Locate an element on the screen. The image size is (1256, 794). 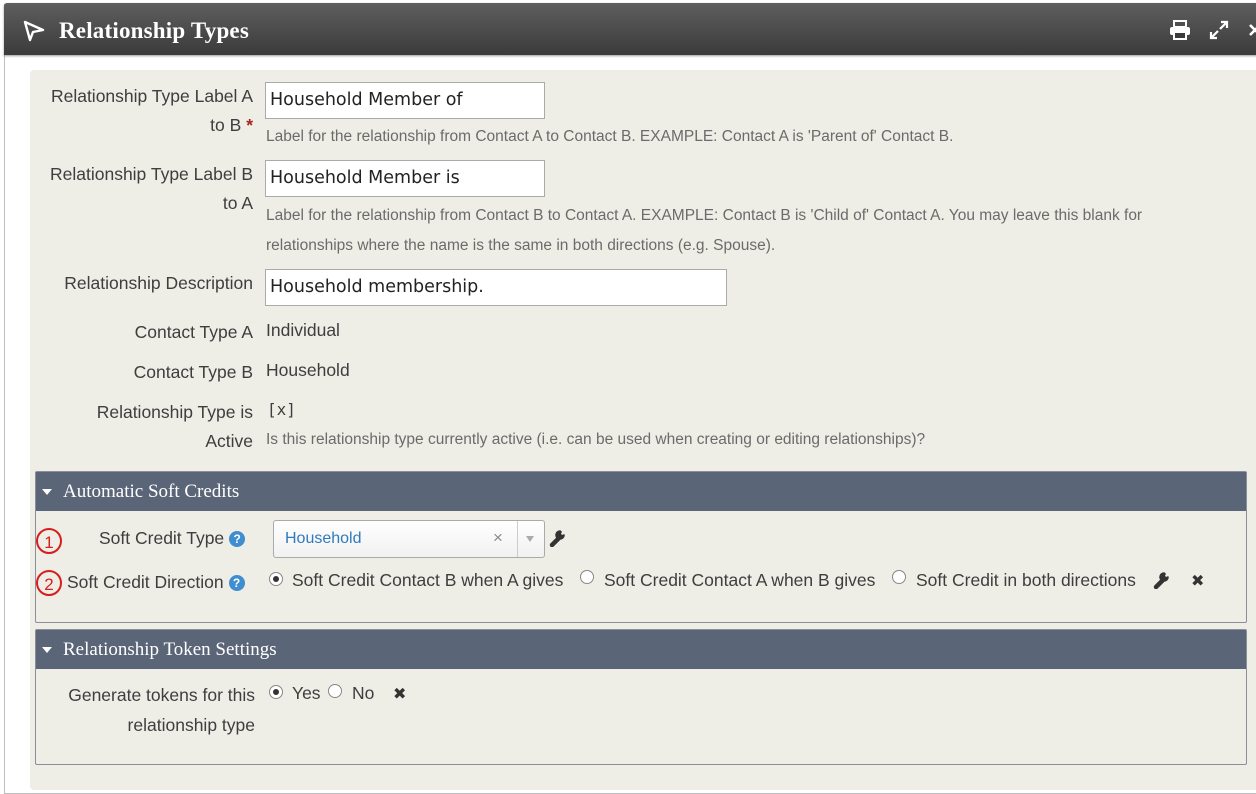
radio-tokens-no-label: No is located at coordinates (363, 693).